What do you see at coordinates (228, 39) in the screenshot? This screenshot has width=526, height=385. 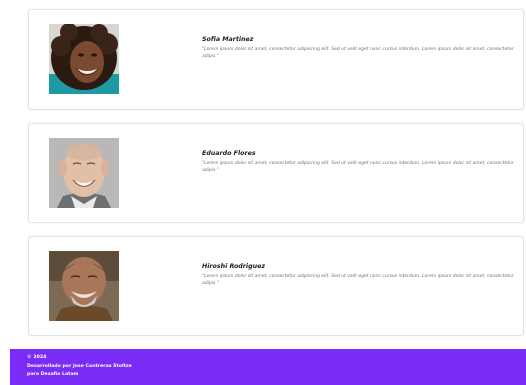 I see `testimonial-name: Sofia Martinez` at bounding box center [228, 39].